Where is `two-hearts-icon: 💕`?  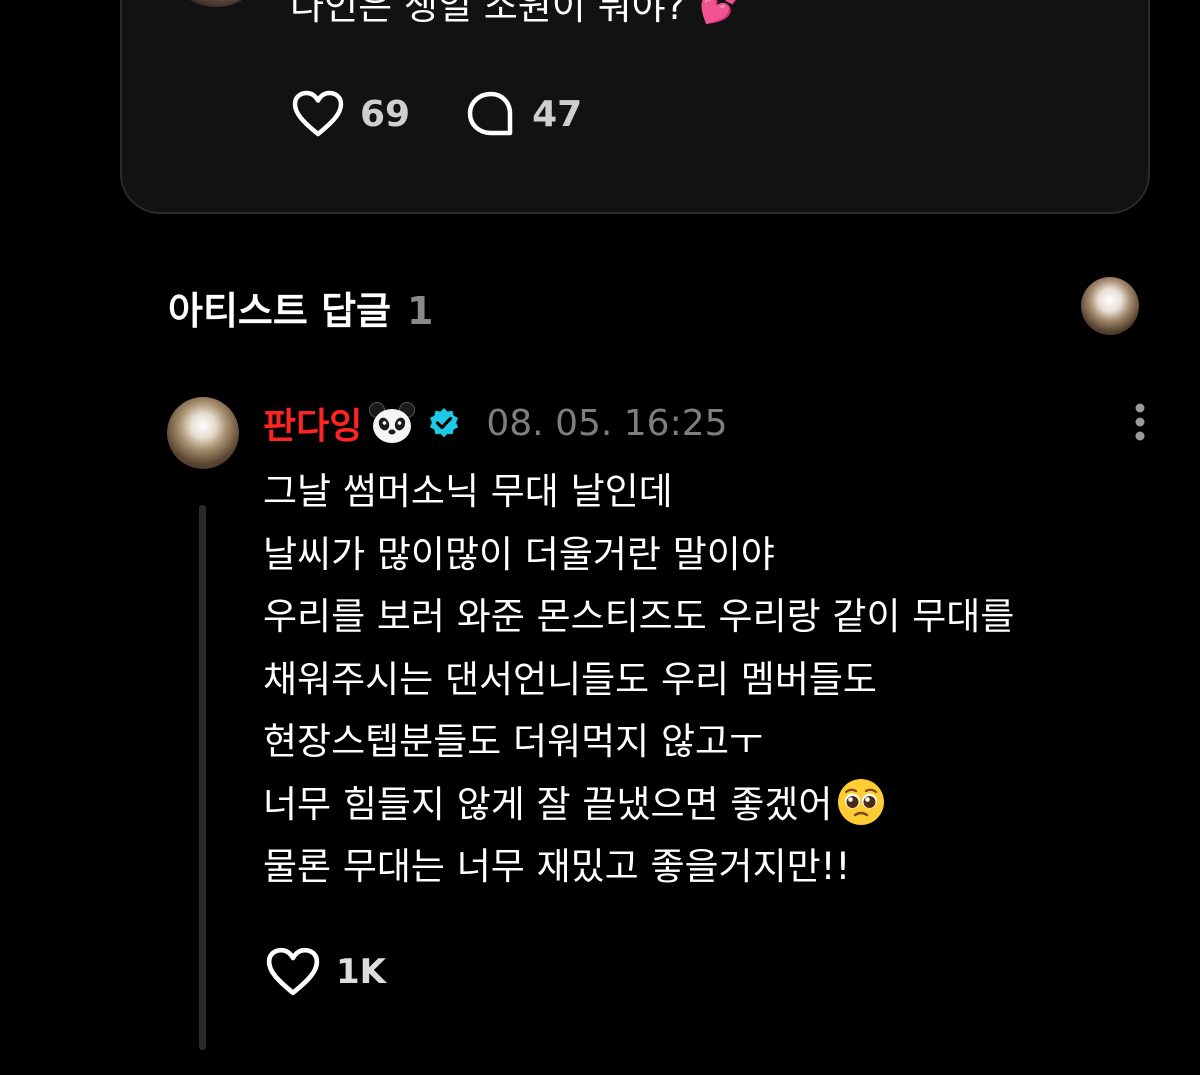 two-hearts-icon: 💕 is located at coordinates (720, 13).